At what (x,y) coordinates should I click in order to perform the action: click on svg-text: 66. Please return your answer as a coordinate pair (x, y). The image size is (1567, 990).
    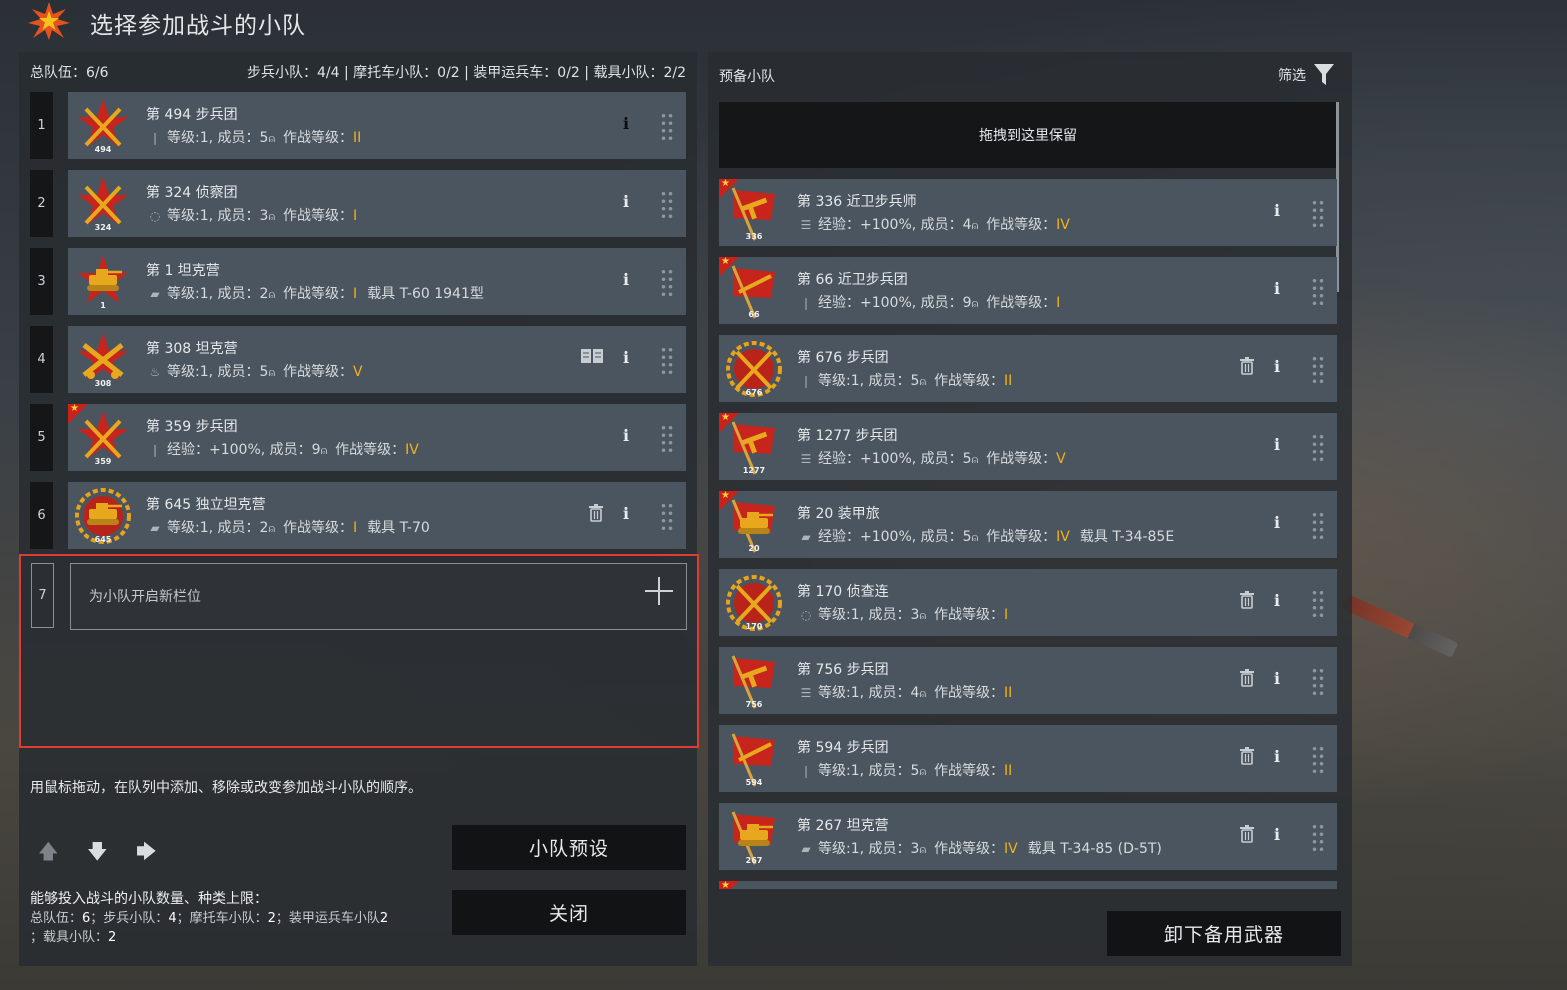
    Looking at the image, I should click on (754, 314).